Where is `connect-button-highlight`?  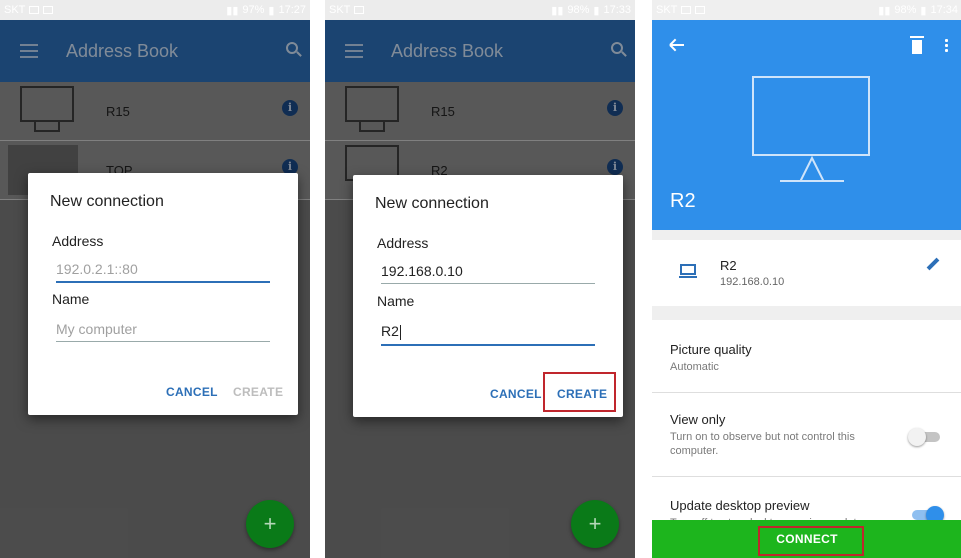 connect-button-highlight is located at coordinates (811, 541).